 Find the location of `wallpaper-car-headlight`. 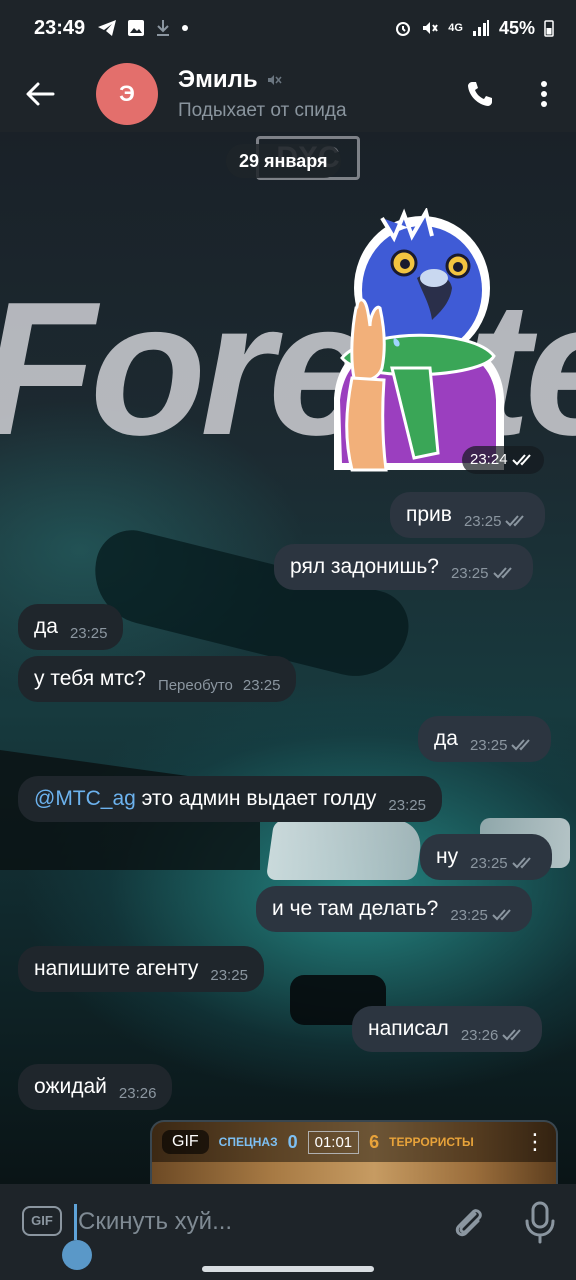

wallpaper-car-headlight is located at coordinates (345, 850).